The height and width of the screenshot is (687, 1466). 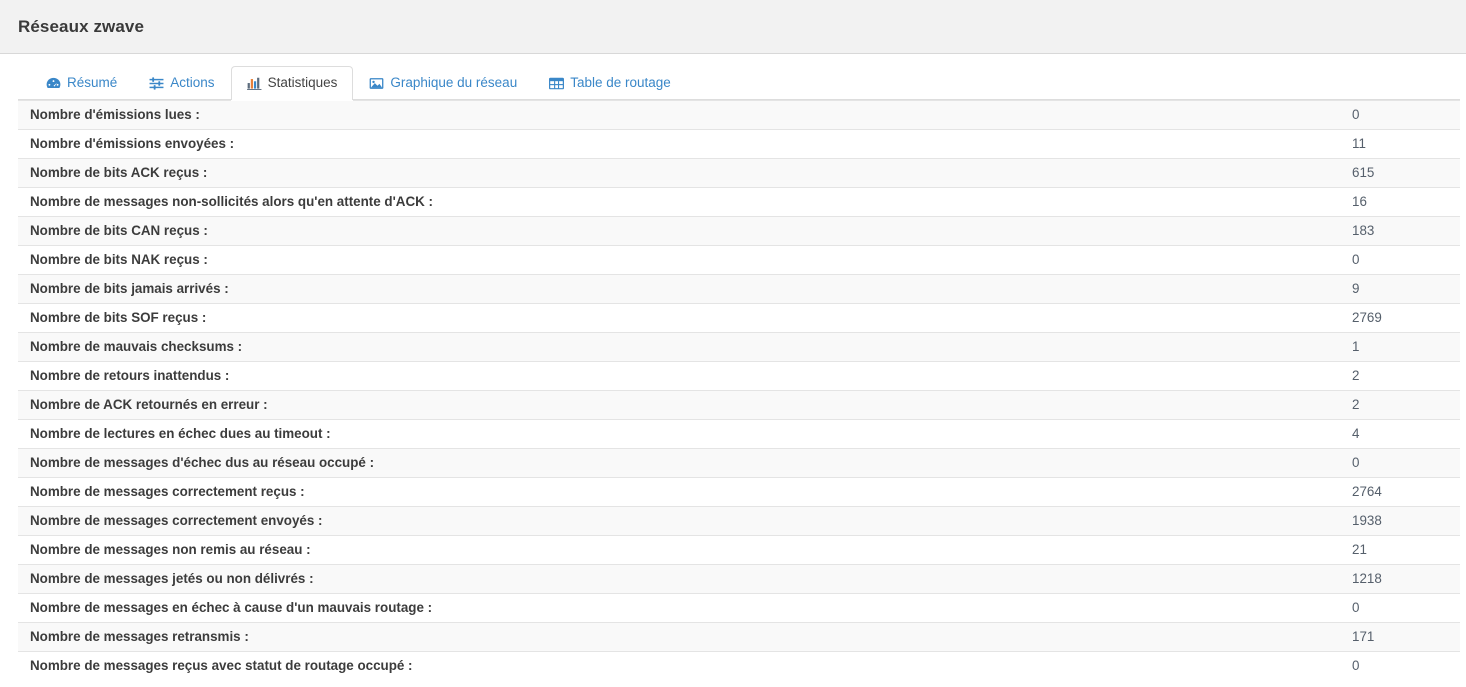 I want to click on table-row: Nombre d'émissions envoyées :11, so click(x=739, y=144).